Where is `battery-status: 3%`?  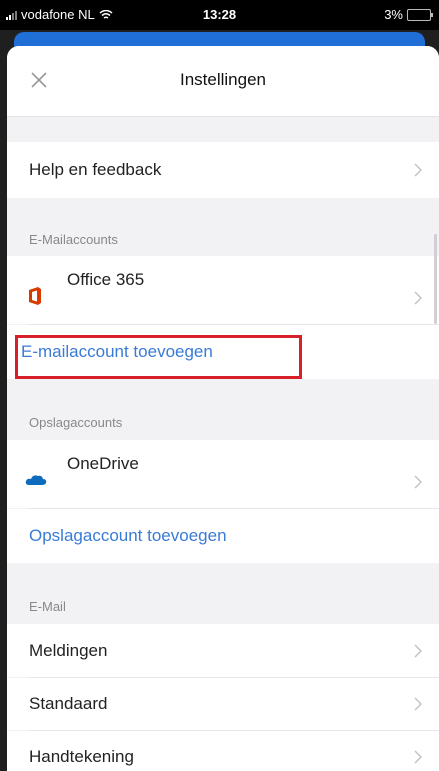 battery-status: 3% is located at coordinates (408, 14).